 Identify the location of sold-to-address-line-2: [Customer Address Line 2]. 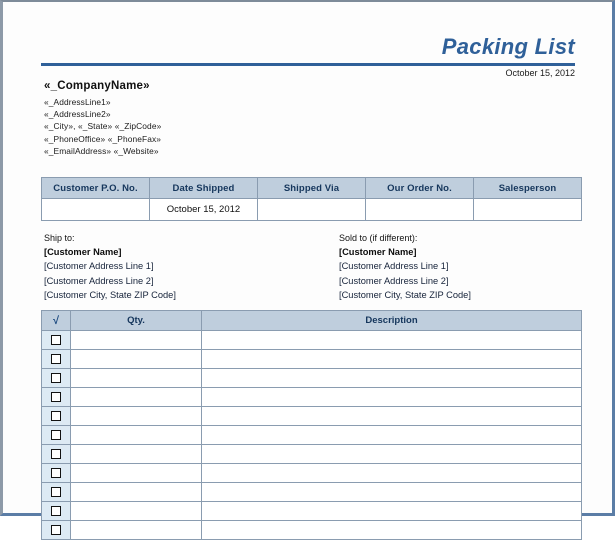
(394, 280).